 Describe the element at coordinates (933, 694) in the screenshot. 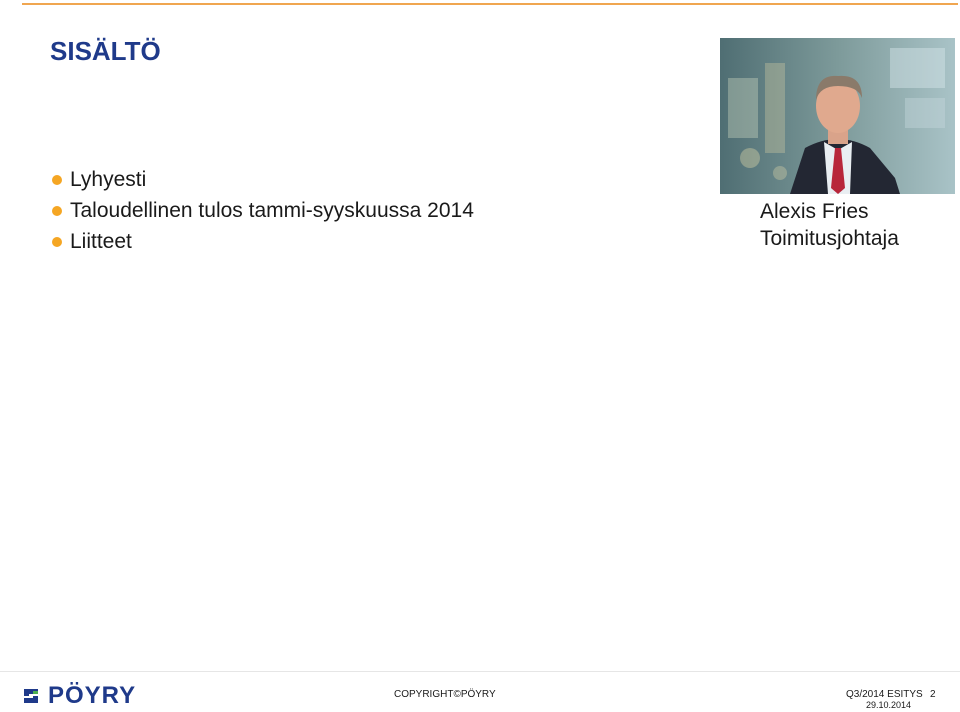

I see `page-number: 2` at that location.